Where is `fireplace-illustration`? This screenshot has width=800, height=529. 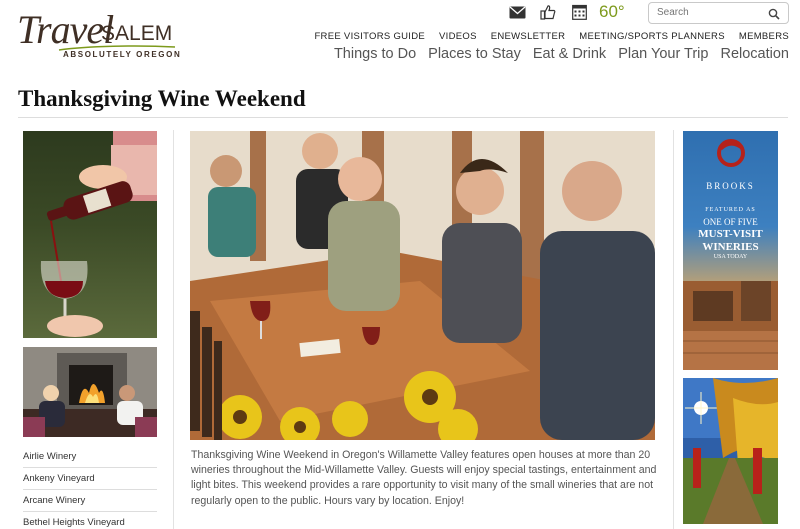
fireplace-illustration is located at coordinates (90, 392).